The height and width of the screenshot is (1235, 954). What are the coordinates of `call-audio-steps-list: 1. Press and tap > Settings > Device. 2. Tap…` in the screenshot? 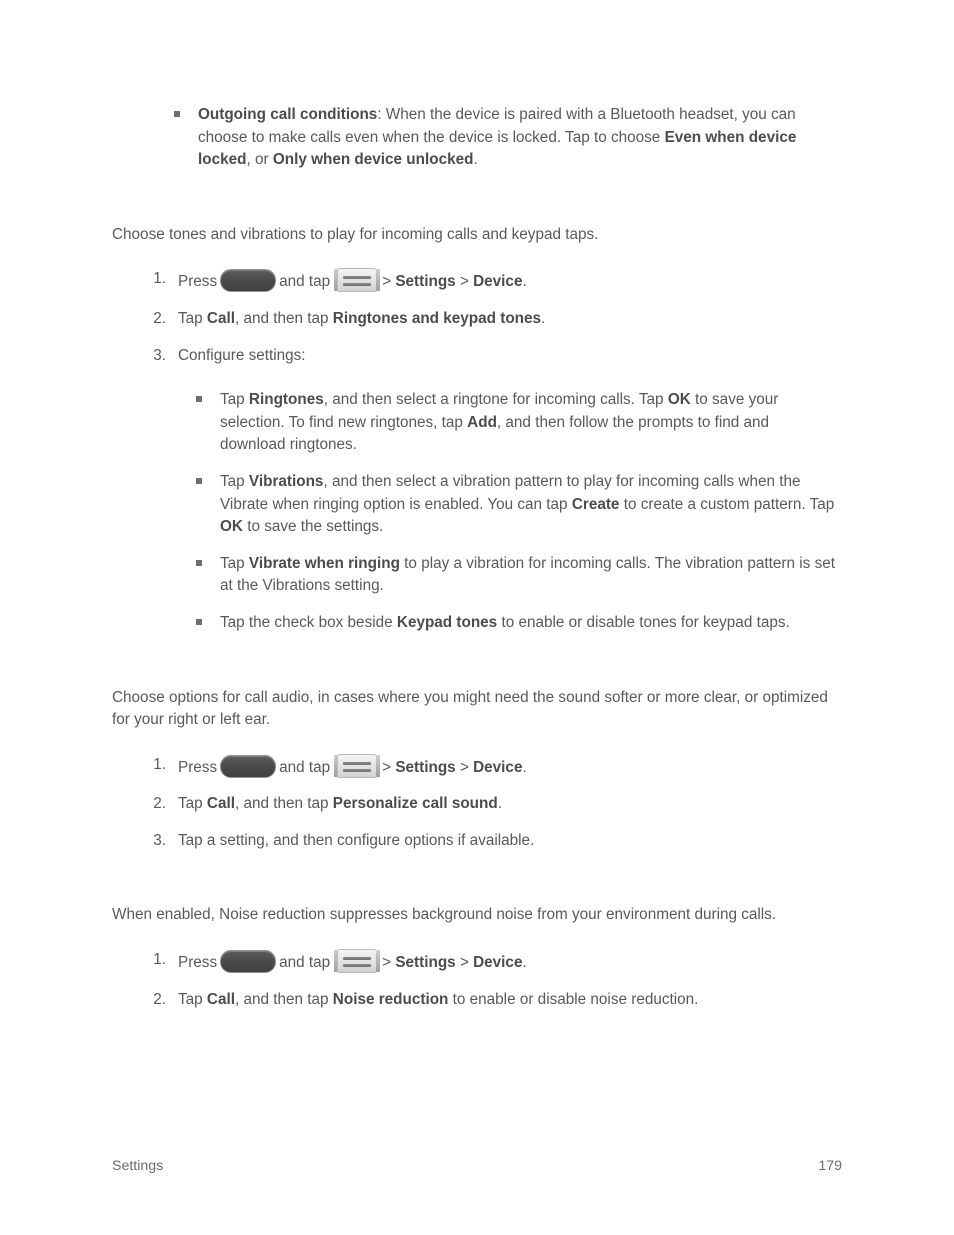 It's located at (490, 803).